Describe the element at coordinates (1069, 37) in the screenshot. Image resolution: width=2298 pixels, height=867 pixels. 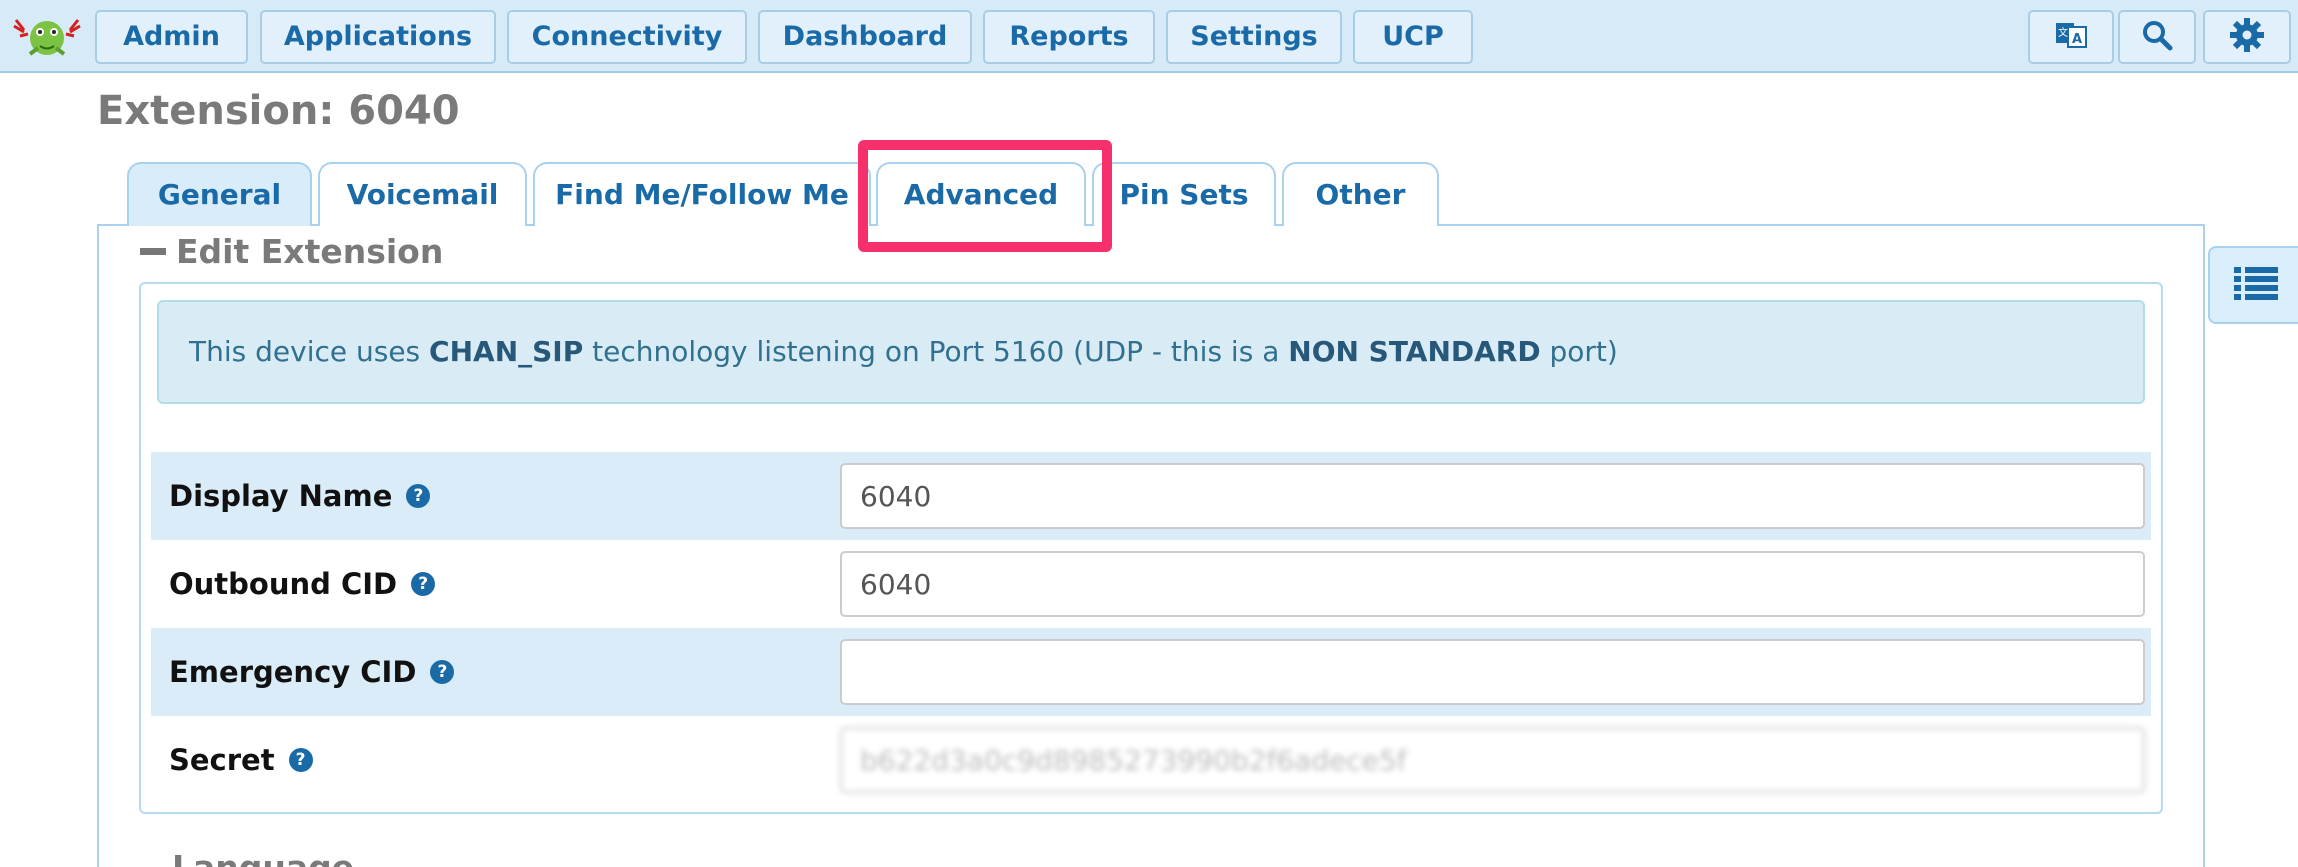
I see `nav-reports: Reports` at that location.